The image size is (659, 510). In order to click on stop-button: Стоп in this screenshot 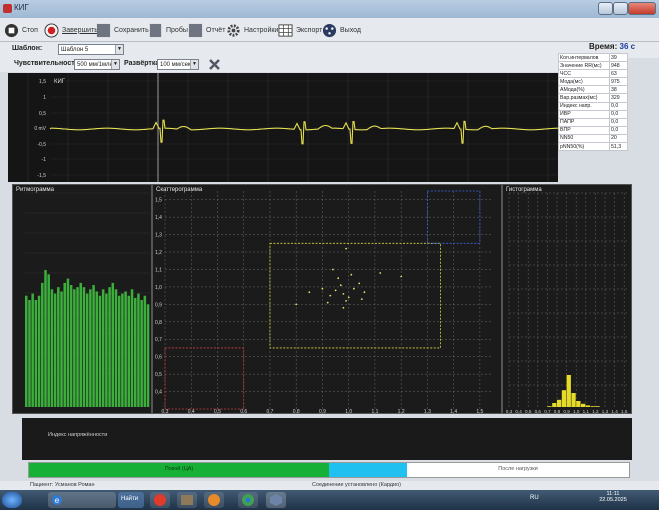, I will do `click(21, 30)`.